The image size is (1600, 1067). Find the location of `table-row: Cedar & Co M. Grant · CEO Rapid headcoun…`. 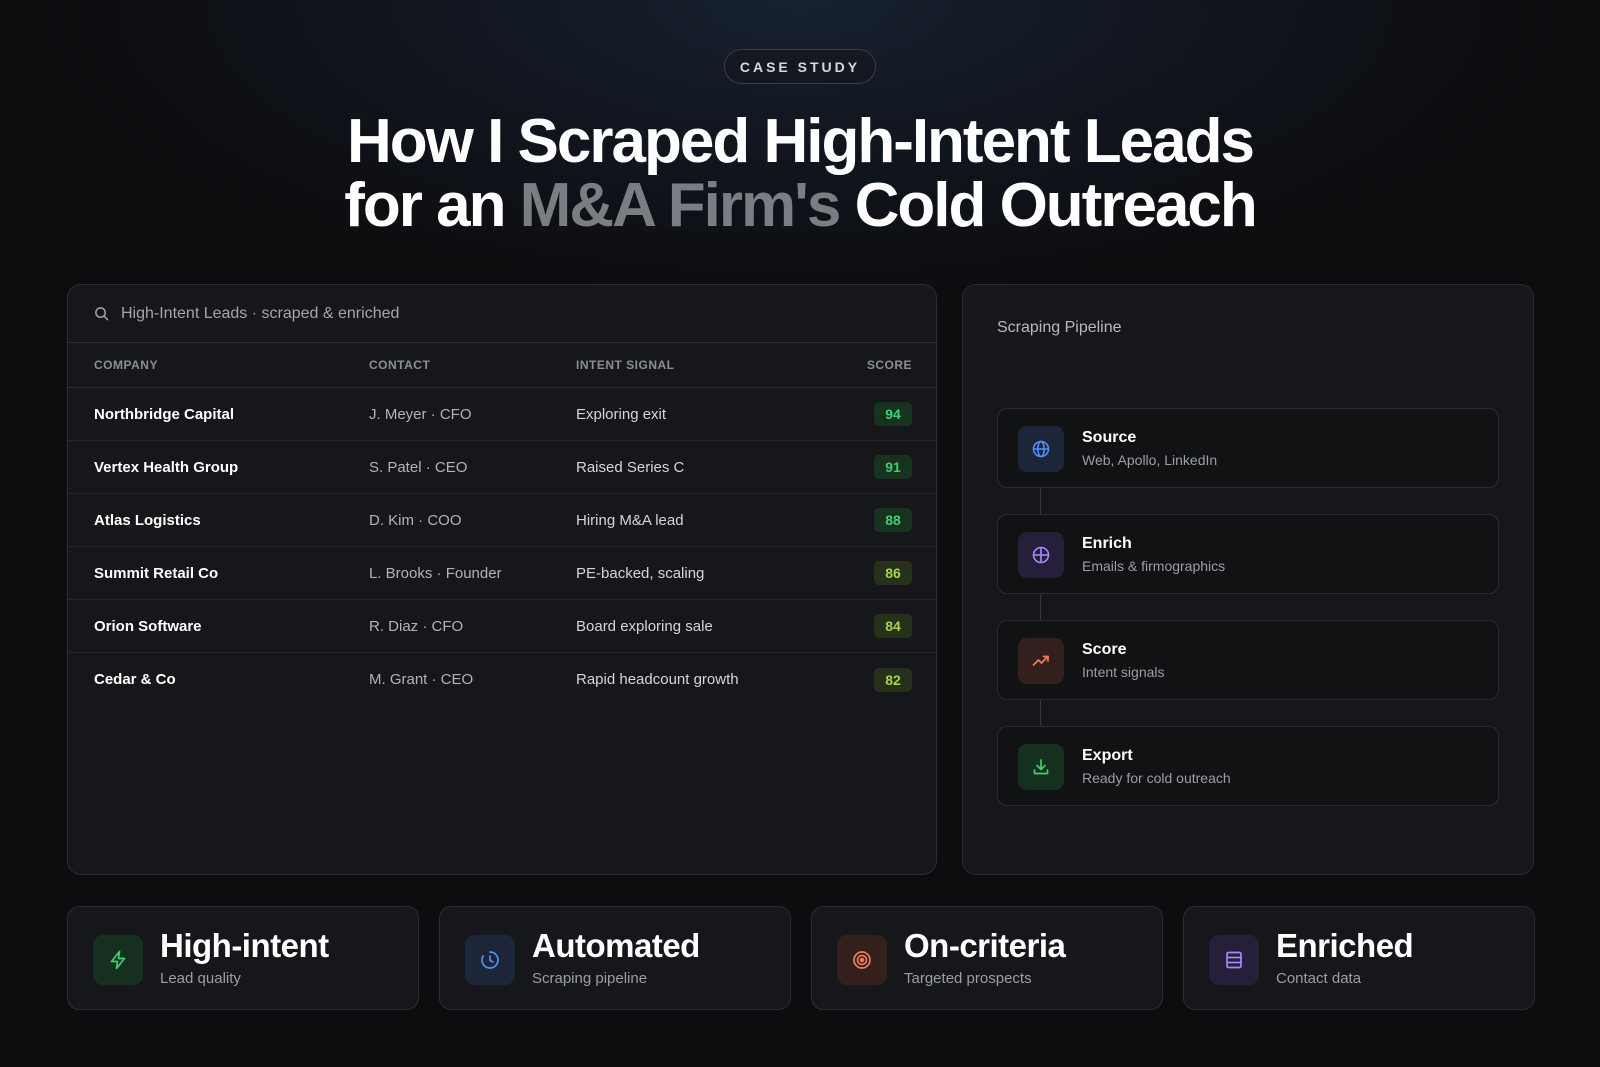

table-row: Cedar & Co M. Grant · CEO Rapid headcoun… is located at coordinates (502, 679).